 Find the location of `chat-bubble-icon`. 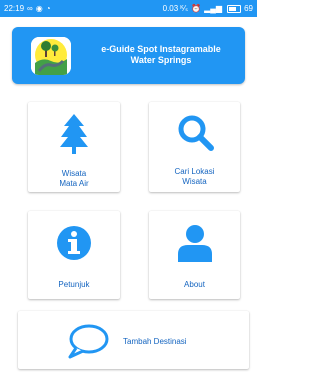

chat-bubble-icon is located at coordinates (88, 343).